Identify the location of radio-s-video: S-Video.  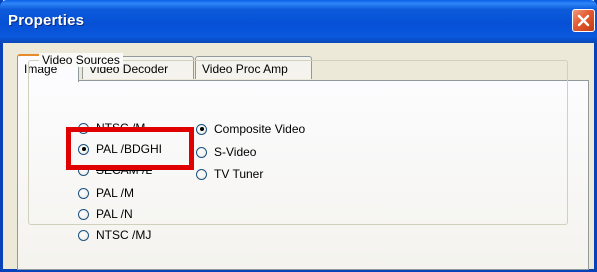
(226, 152).